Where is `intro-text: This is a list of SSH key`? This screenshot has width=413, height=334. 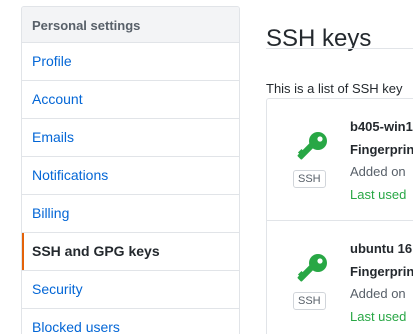
intro-text: This is a list of SSH key is located at coordinates (334, 88).